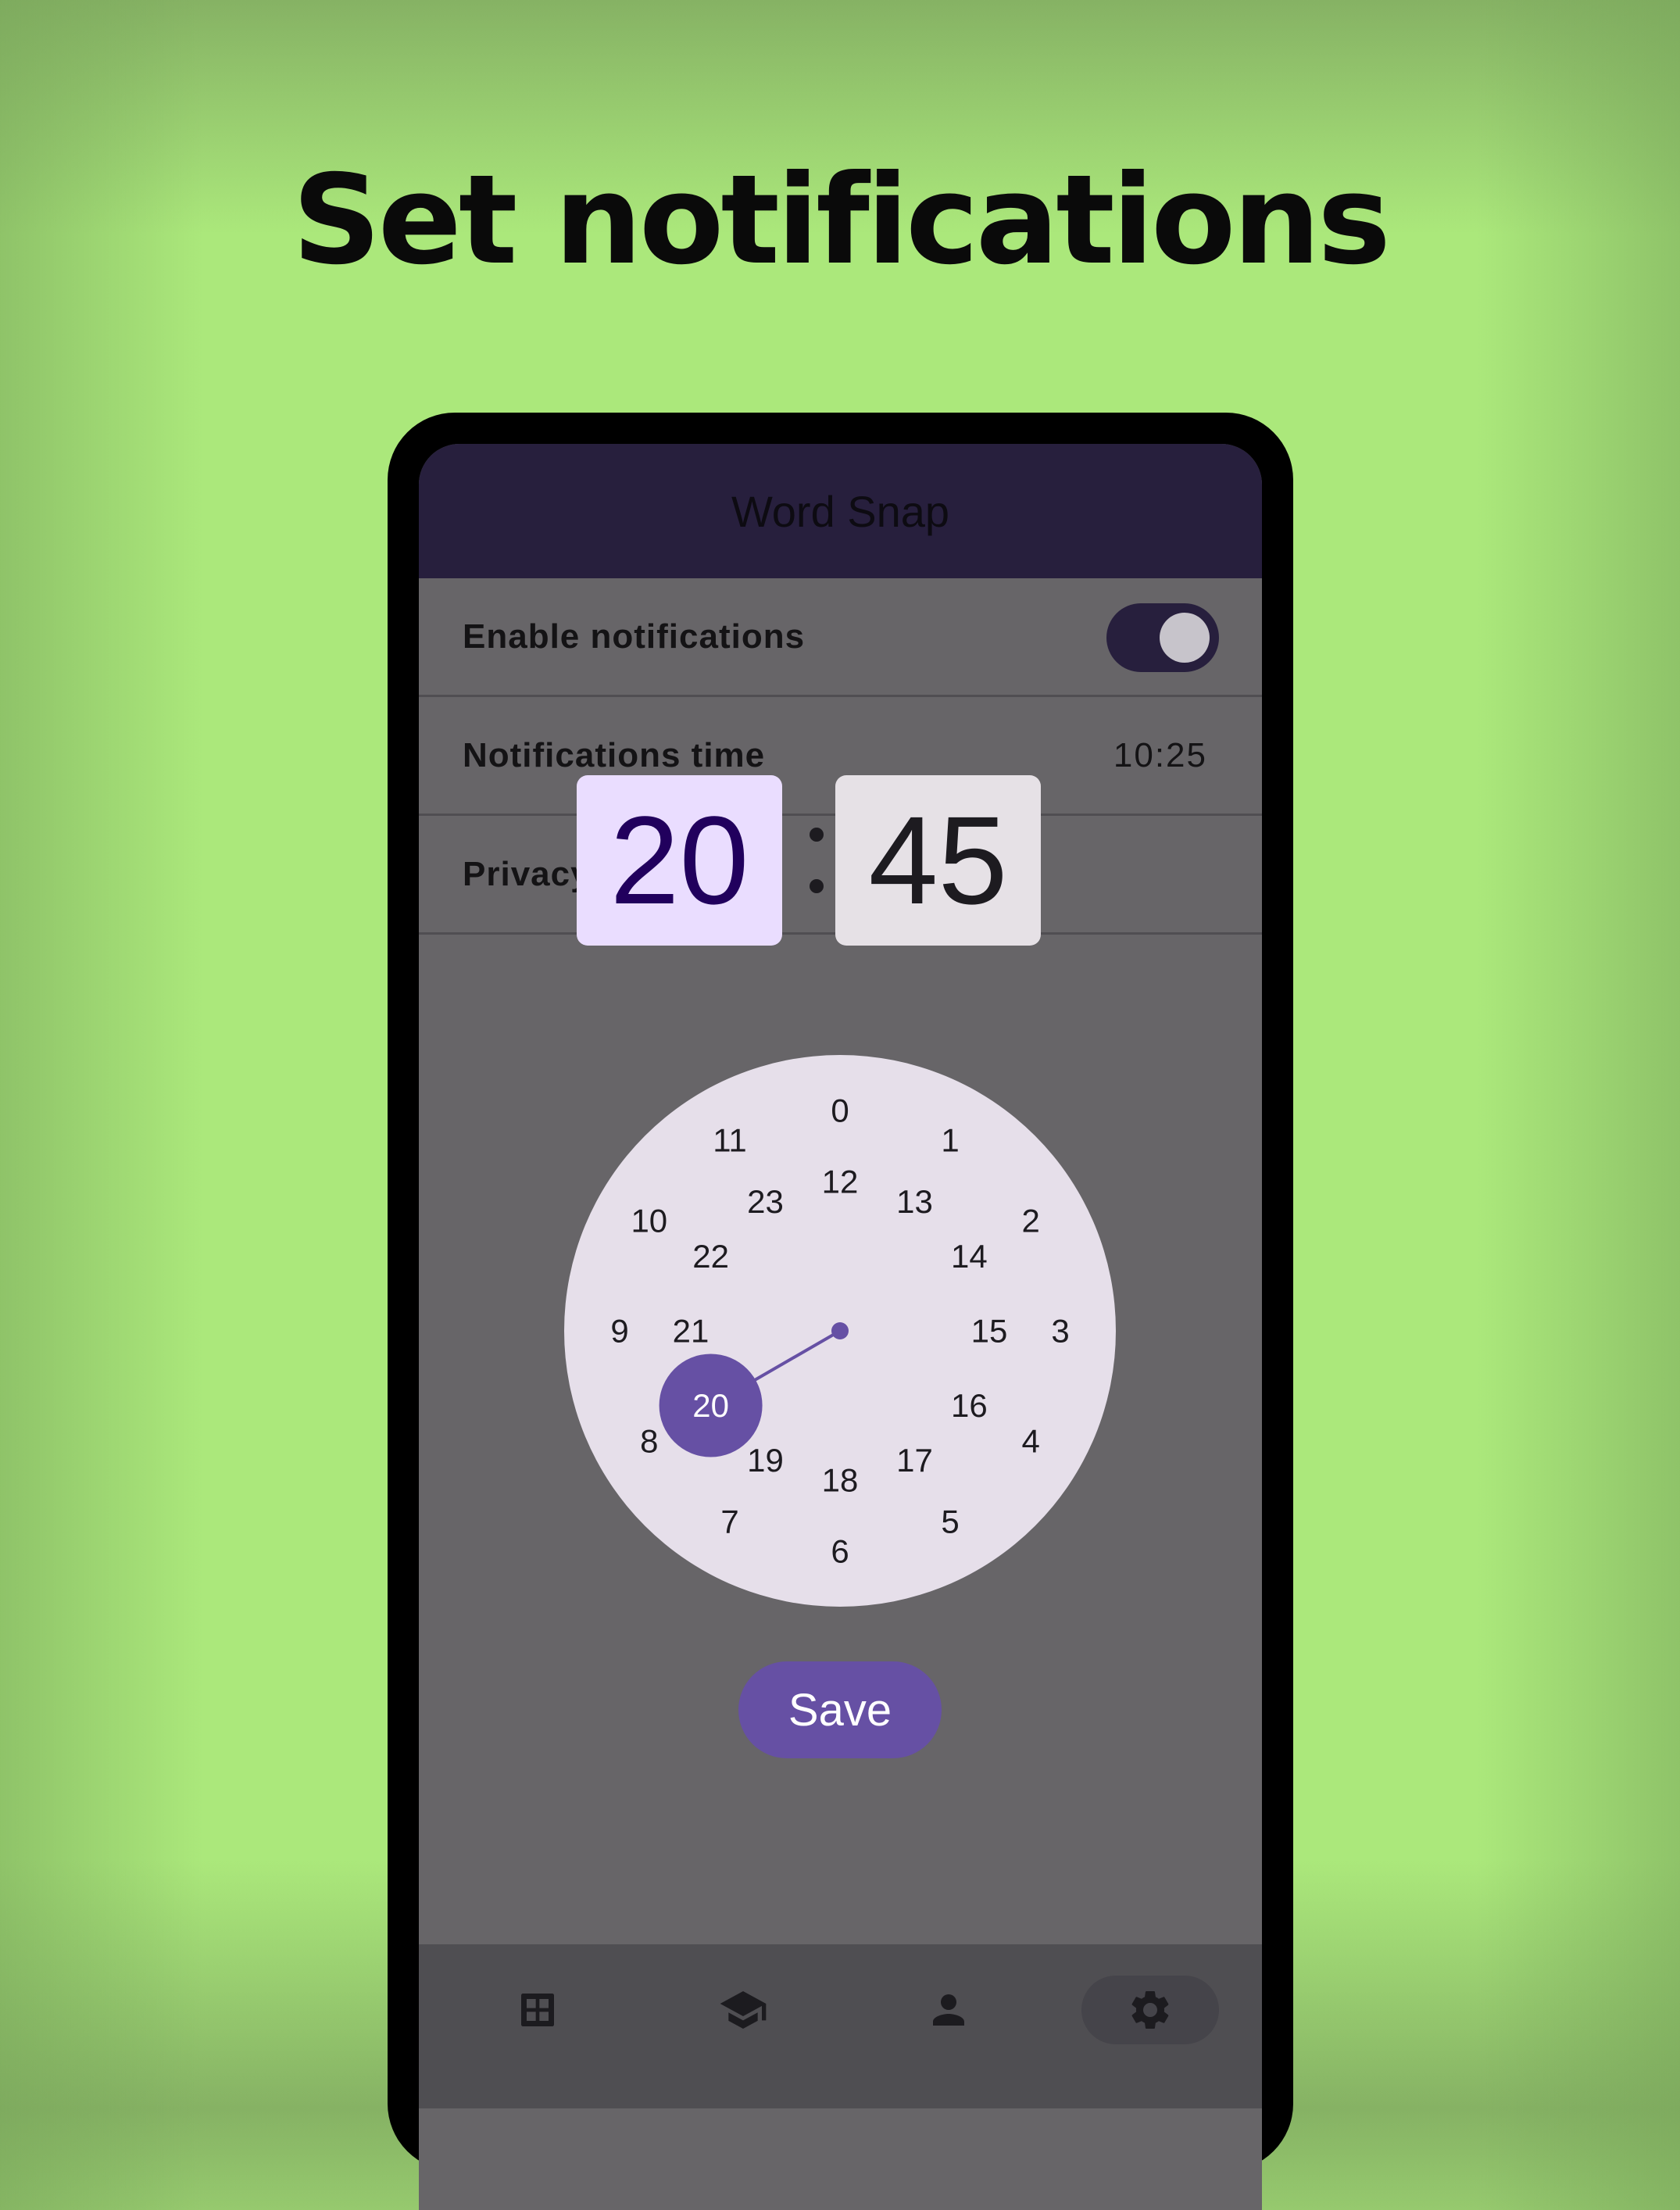  Describe the element at coordinates (691, 1331) in the screenshot. I see `dial-hour-21: 21` at that location.